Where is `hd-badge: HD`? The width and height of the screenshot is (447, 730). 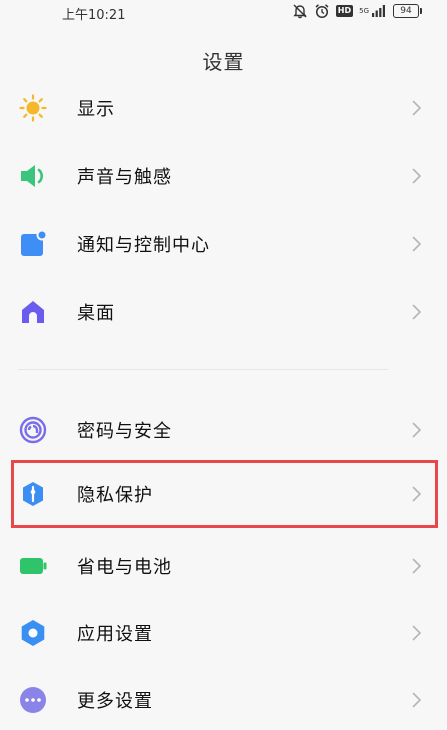 hd-badge: HD is located at coordinates (344, 11).